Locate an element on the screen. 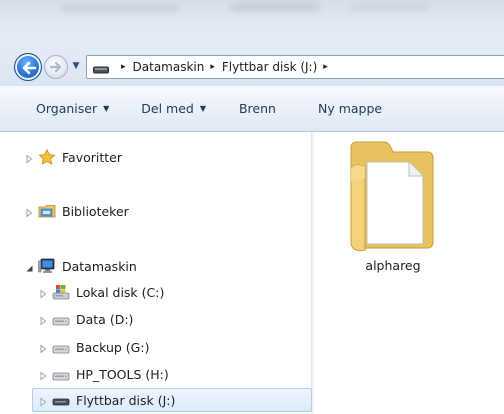  tree-item-label: Lokal disk (C:) is located at coordinates (120, 292).